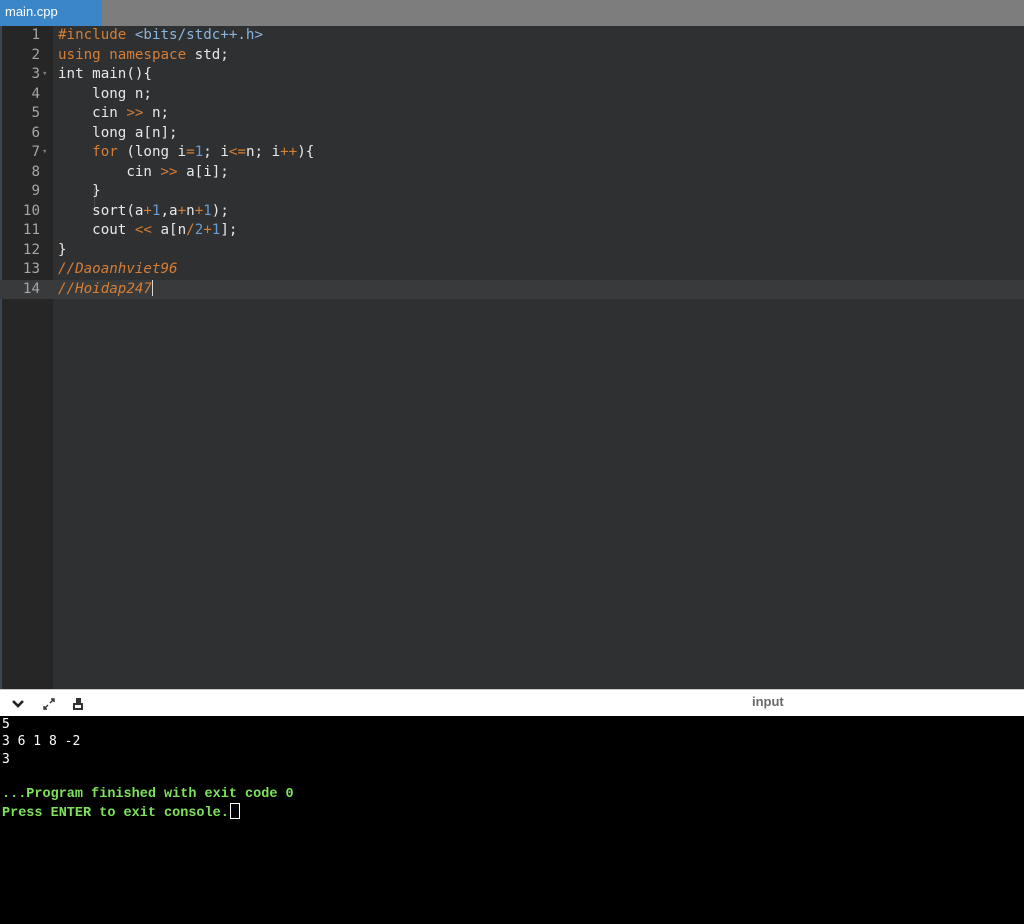 Image resolution: width=1024 pixels, height=924 pixels. I want to click on line-number: 13, so click(31, 269).